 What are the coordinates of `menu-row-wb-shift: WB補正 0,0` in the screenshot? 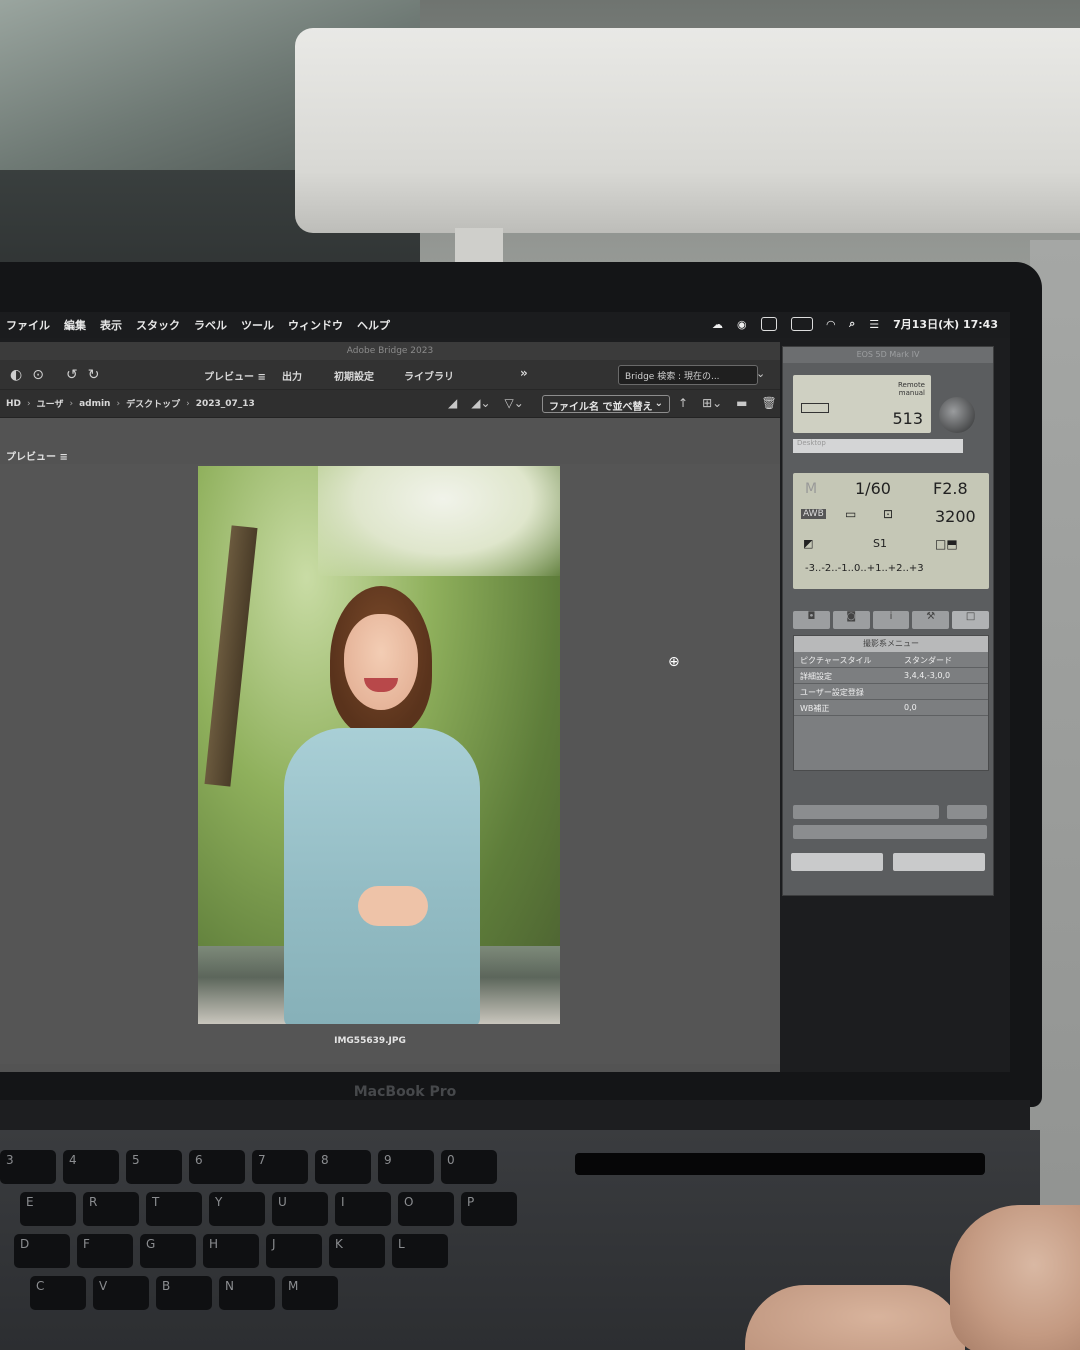 It's located at (891, 708).